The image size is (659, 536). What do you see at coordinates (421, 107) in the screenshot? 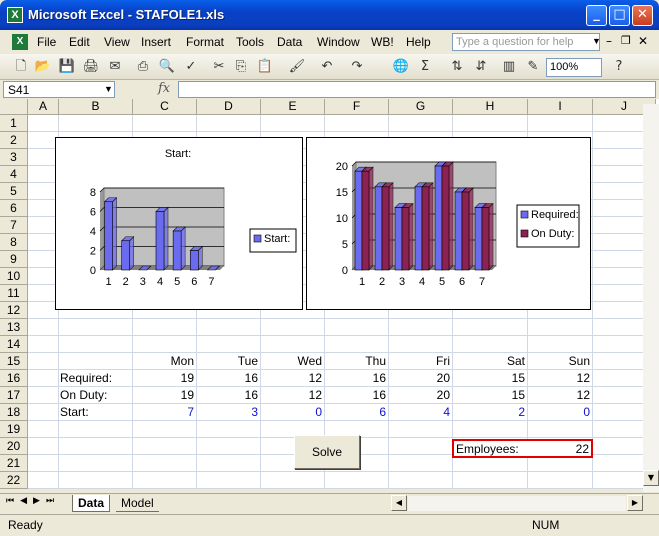
I see `column-header-g: G` at bounding box center [421, 107].